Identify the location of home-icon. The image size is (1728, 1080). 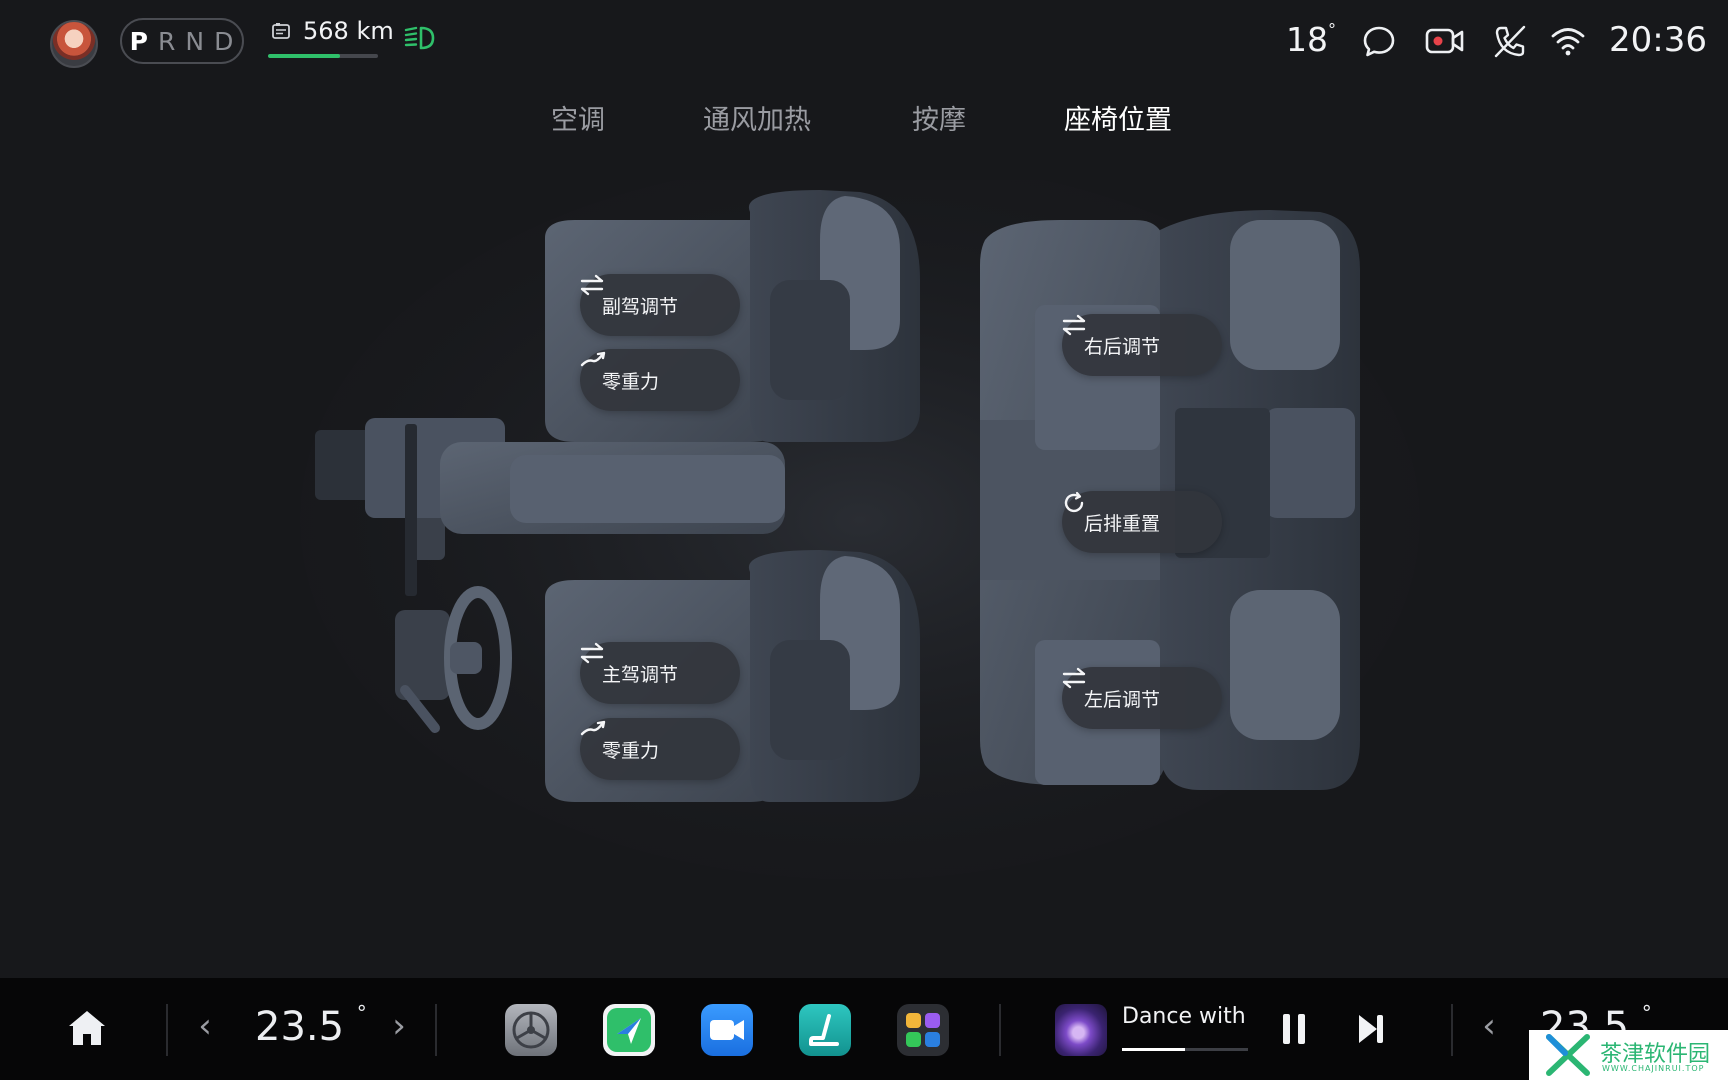
(87, 1028).